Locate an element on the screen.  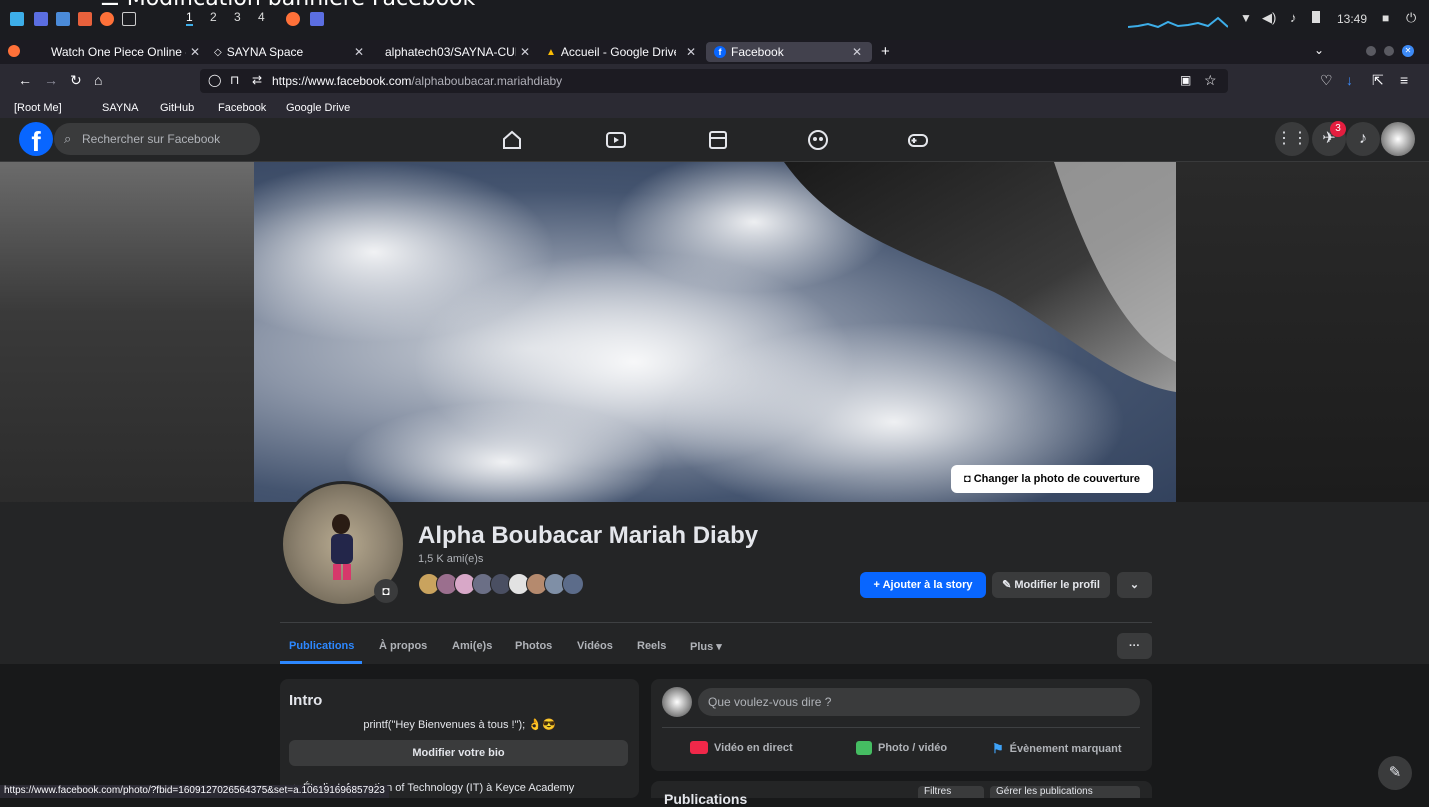
files-icon is located at coordinates (63, 19).